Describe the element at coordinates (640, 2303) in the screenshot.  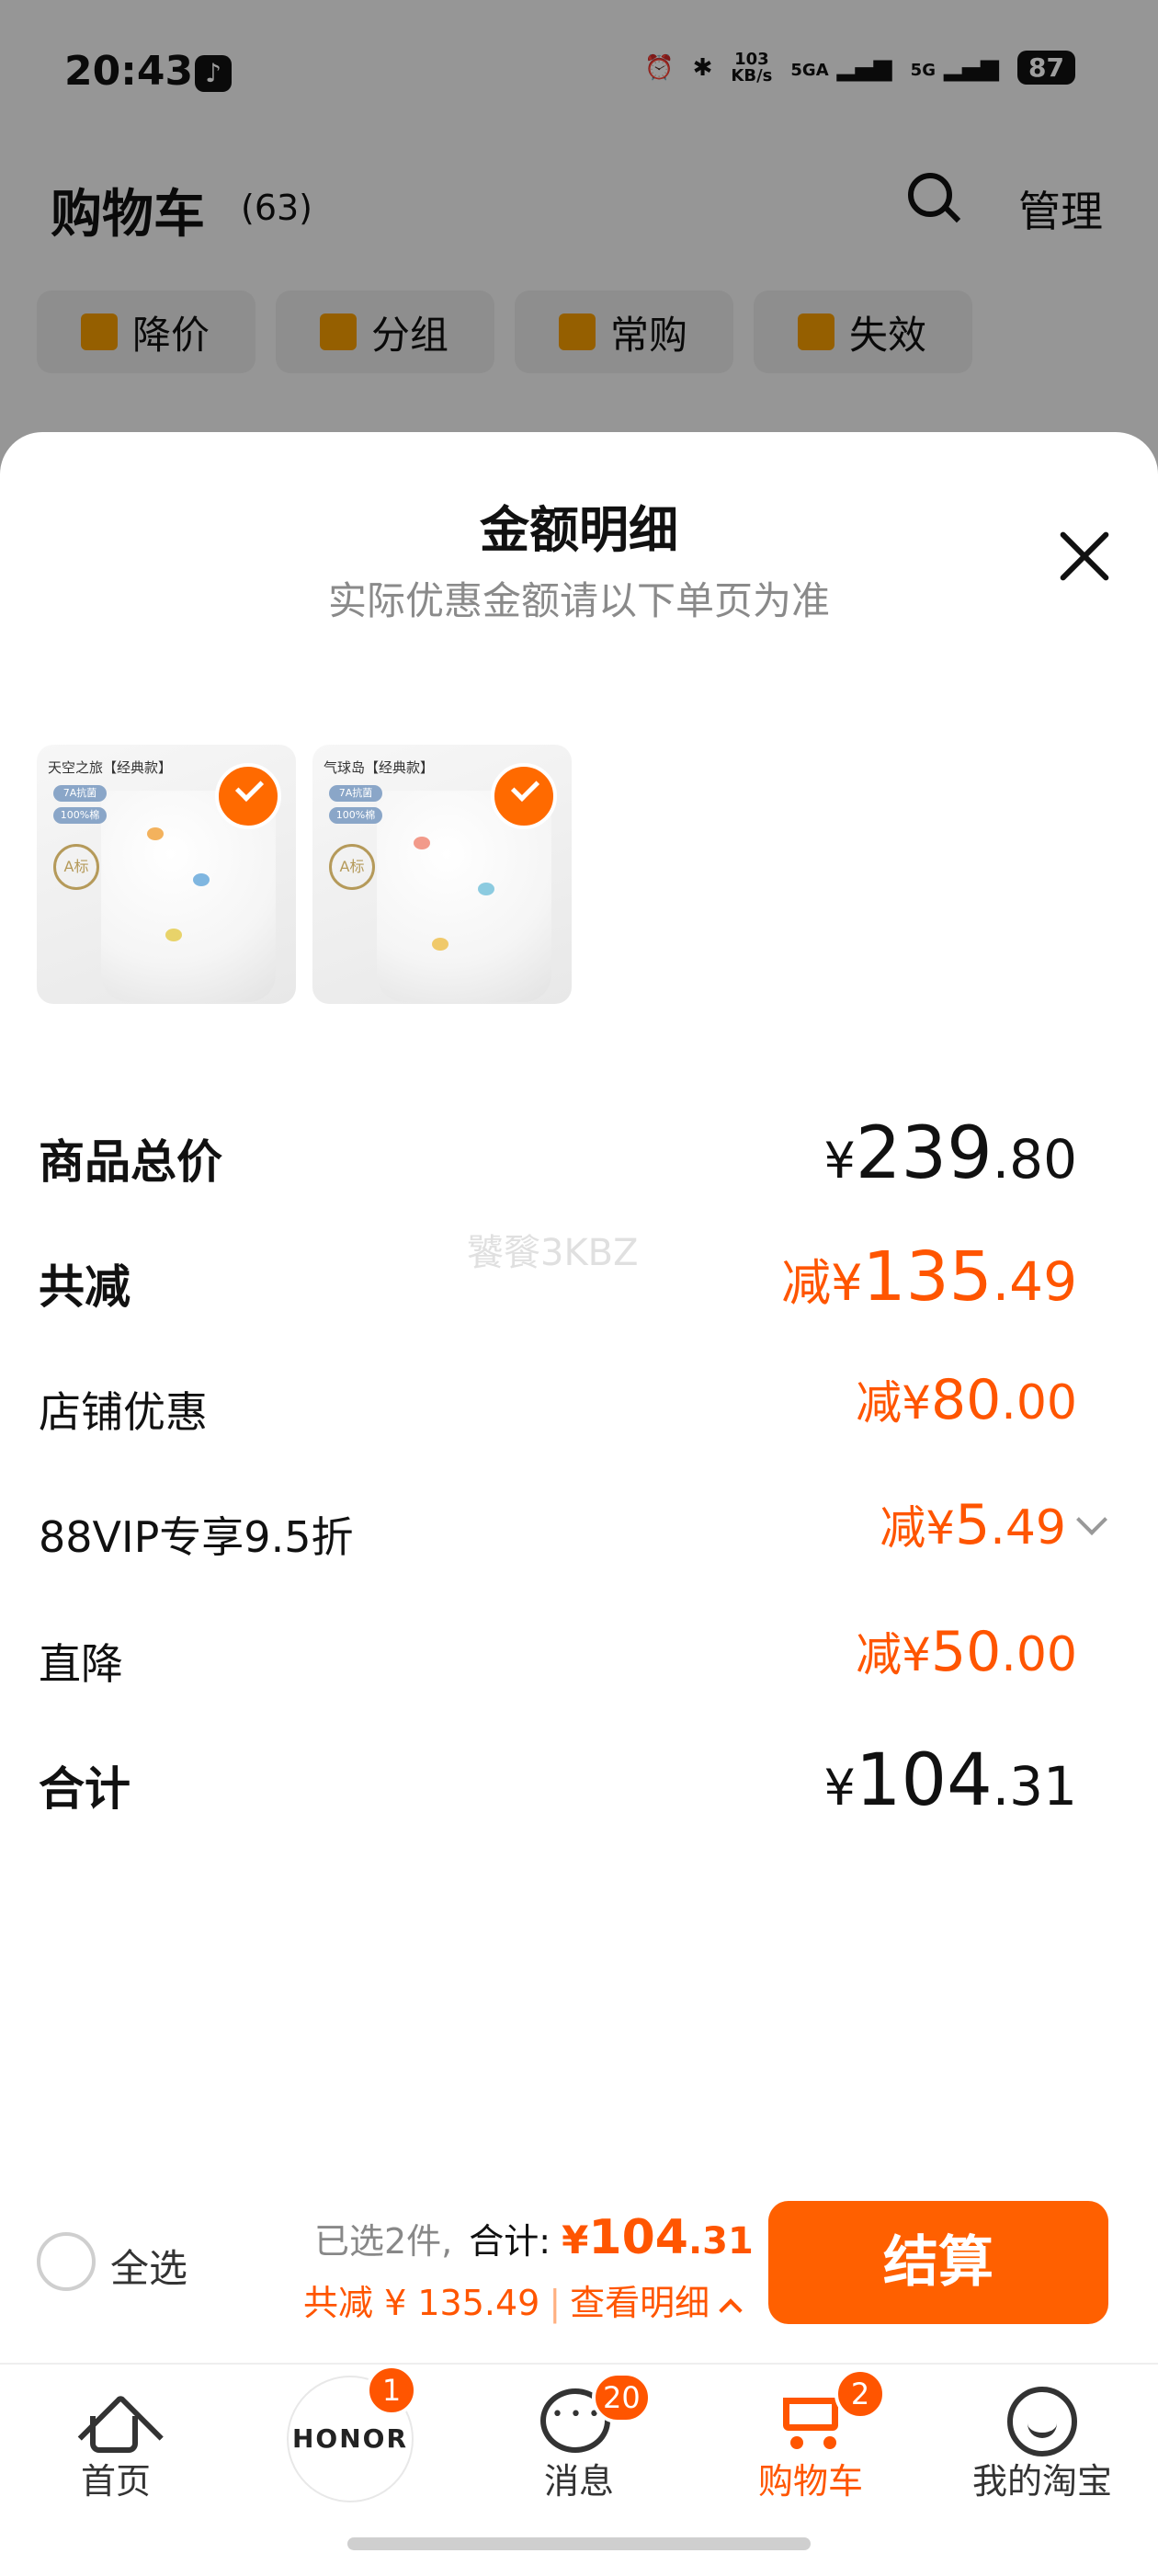
I see `view-detail-link: 查看明细` at that location.